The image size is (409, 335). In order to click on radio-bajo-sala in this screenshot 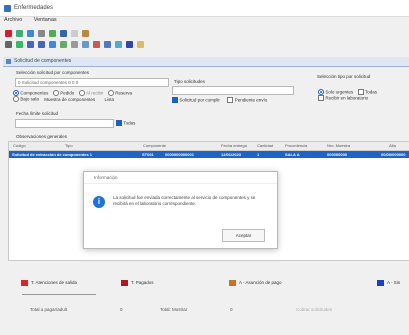, I will do `click(16, 99)`.